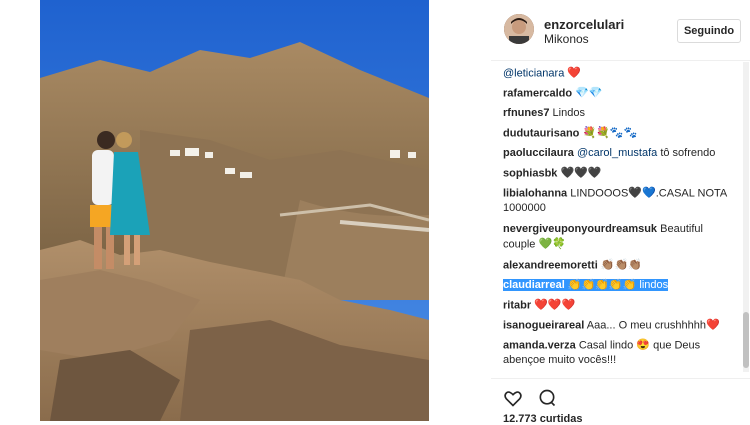 Image resolution: width=750 pixels, height=425 pixels. Describe the element at coordinates (610, 133) in the screenshot. I see `bouquet-emoji: 💐💐🐾🐾` at that location.